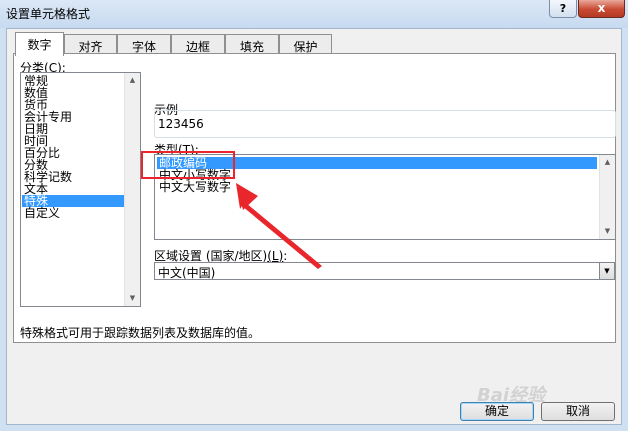 This screenshot has width=628, height=431. Describe the element at coordinates (187, 273) in the screenshot. I see `locale-value: 中文(中国)` at that location.